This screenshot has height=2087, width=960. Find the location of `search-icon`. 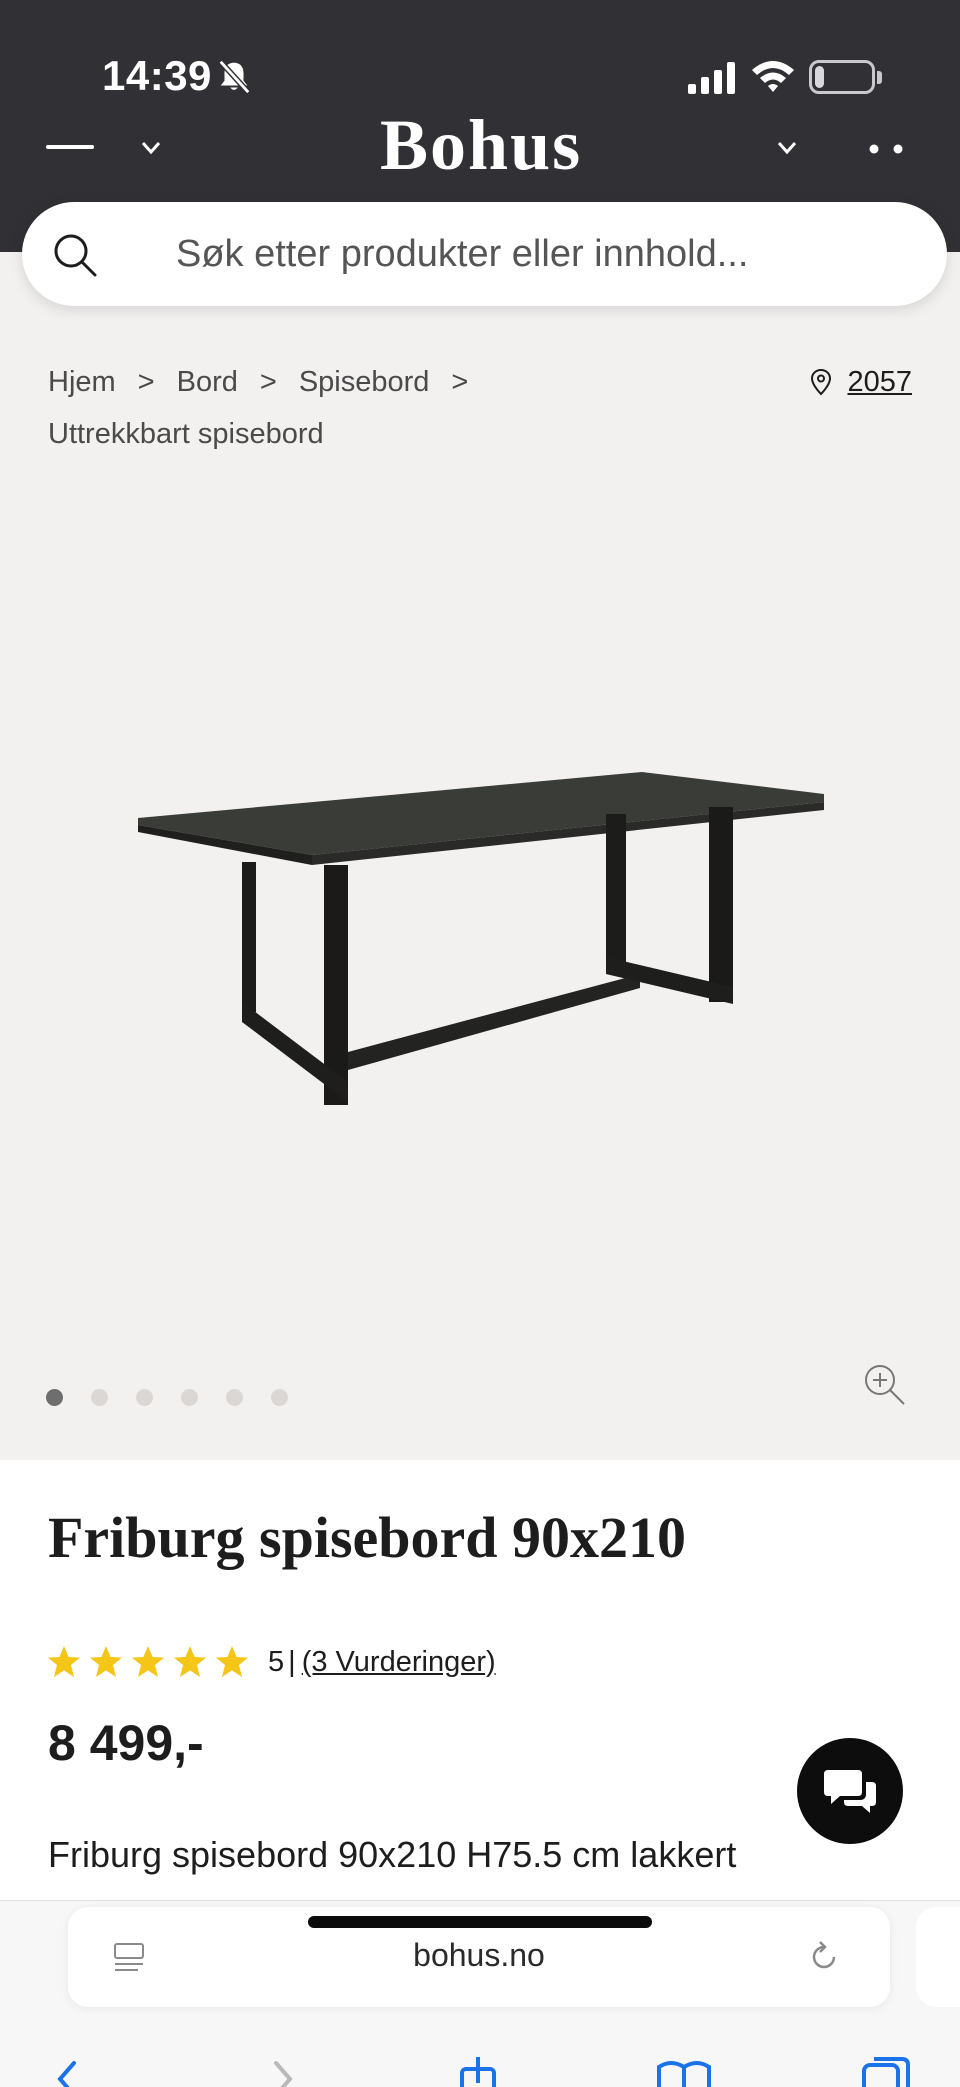

search-icon is located at coordinates (75, 255).